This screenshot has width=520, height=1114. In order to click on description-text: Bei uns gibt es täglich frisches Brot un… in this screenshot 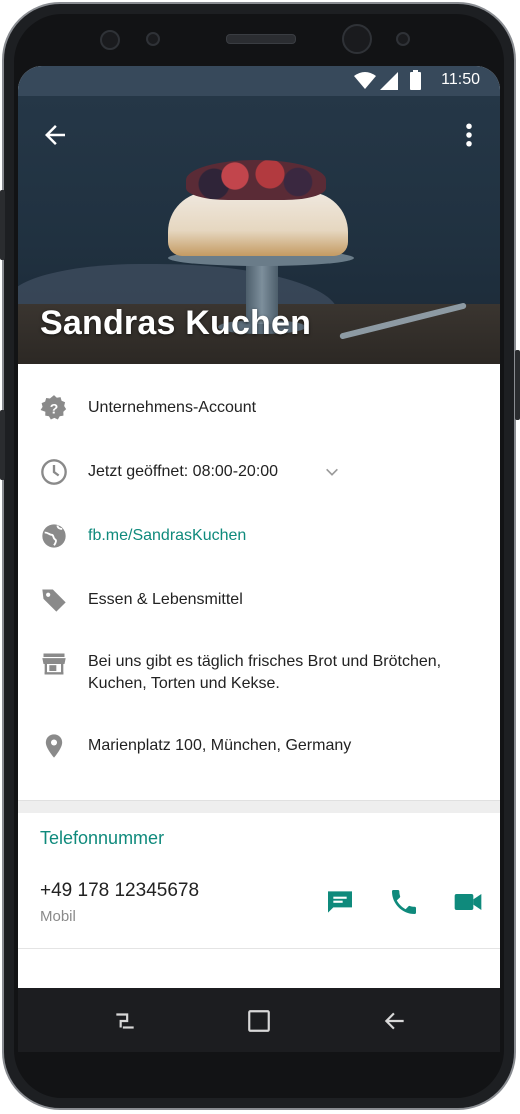, I will do `click(265, 672)`.